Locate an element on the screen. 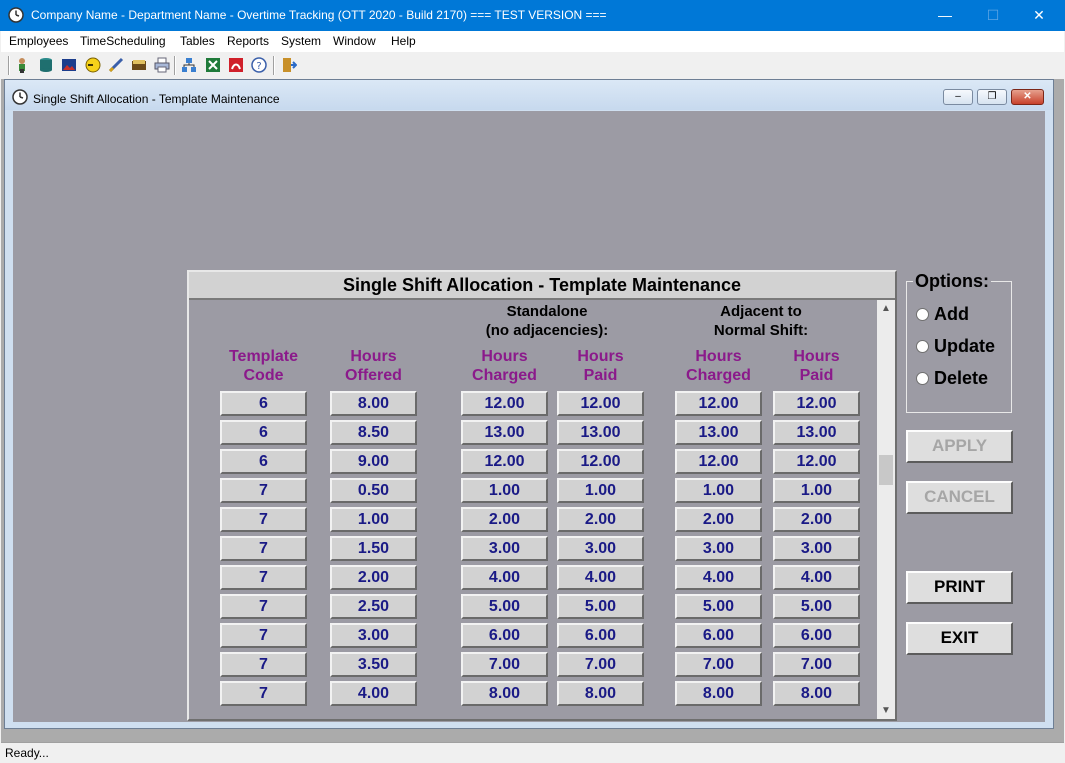 The width and height of the screenshot is (1065, 763). cell-standalone-hours-charged: 5.00 is located at coordinates (504, 606).